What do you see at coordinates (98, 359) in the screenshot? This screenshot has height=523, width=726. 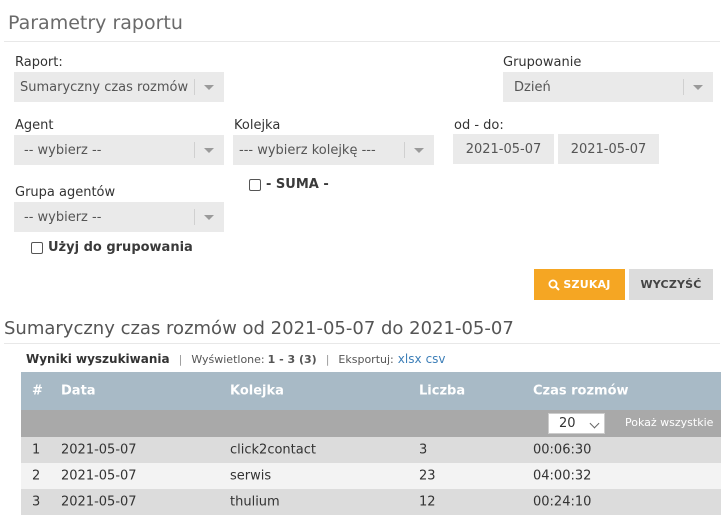 I see `results-heading: Wyniki wyszukiwania` at bounding box center [98, 359].